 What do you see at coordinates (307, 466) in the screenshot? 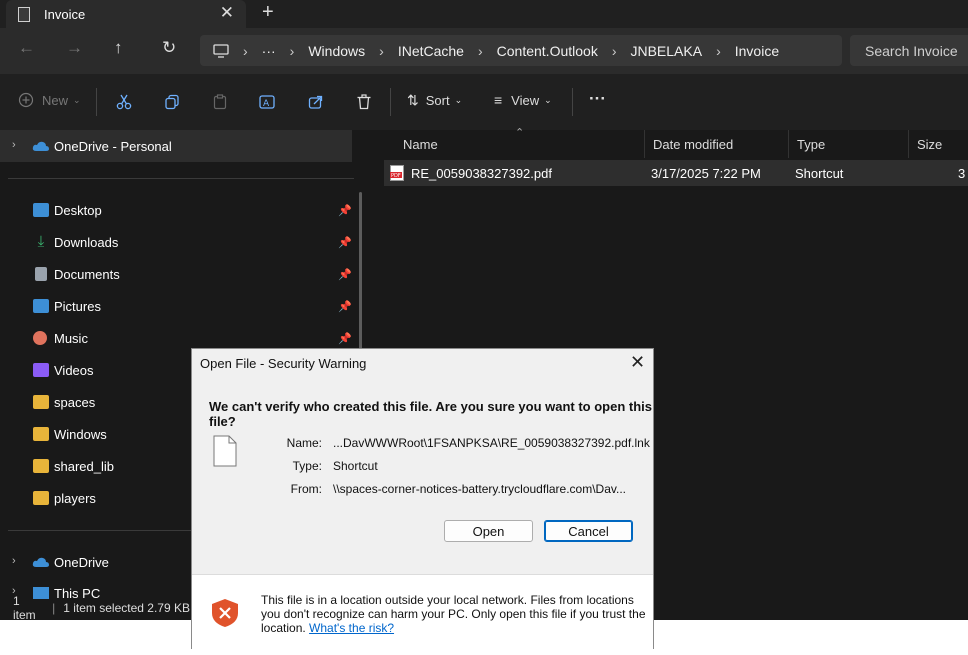
I see `type-label: Type:` at bounding box center [307, 466].